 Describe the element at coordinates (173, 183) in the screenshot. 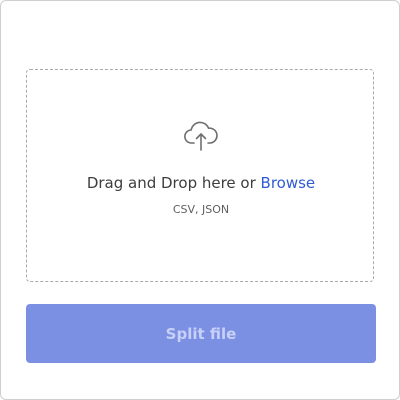

I see `drop-instructions-text: Drag and Drop here or` at that location.